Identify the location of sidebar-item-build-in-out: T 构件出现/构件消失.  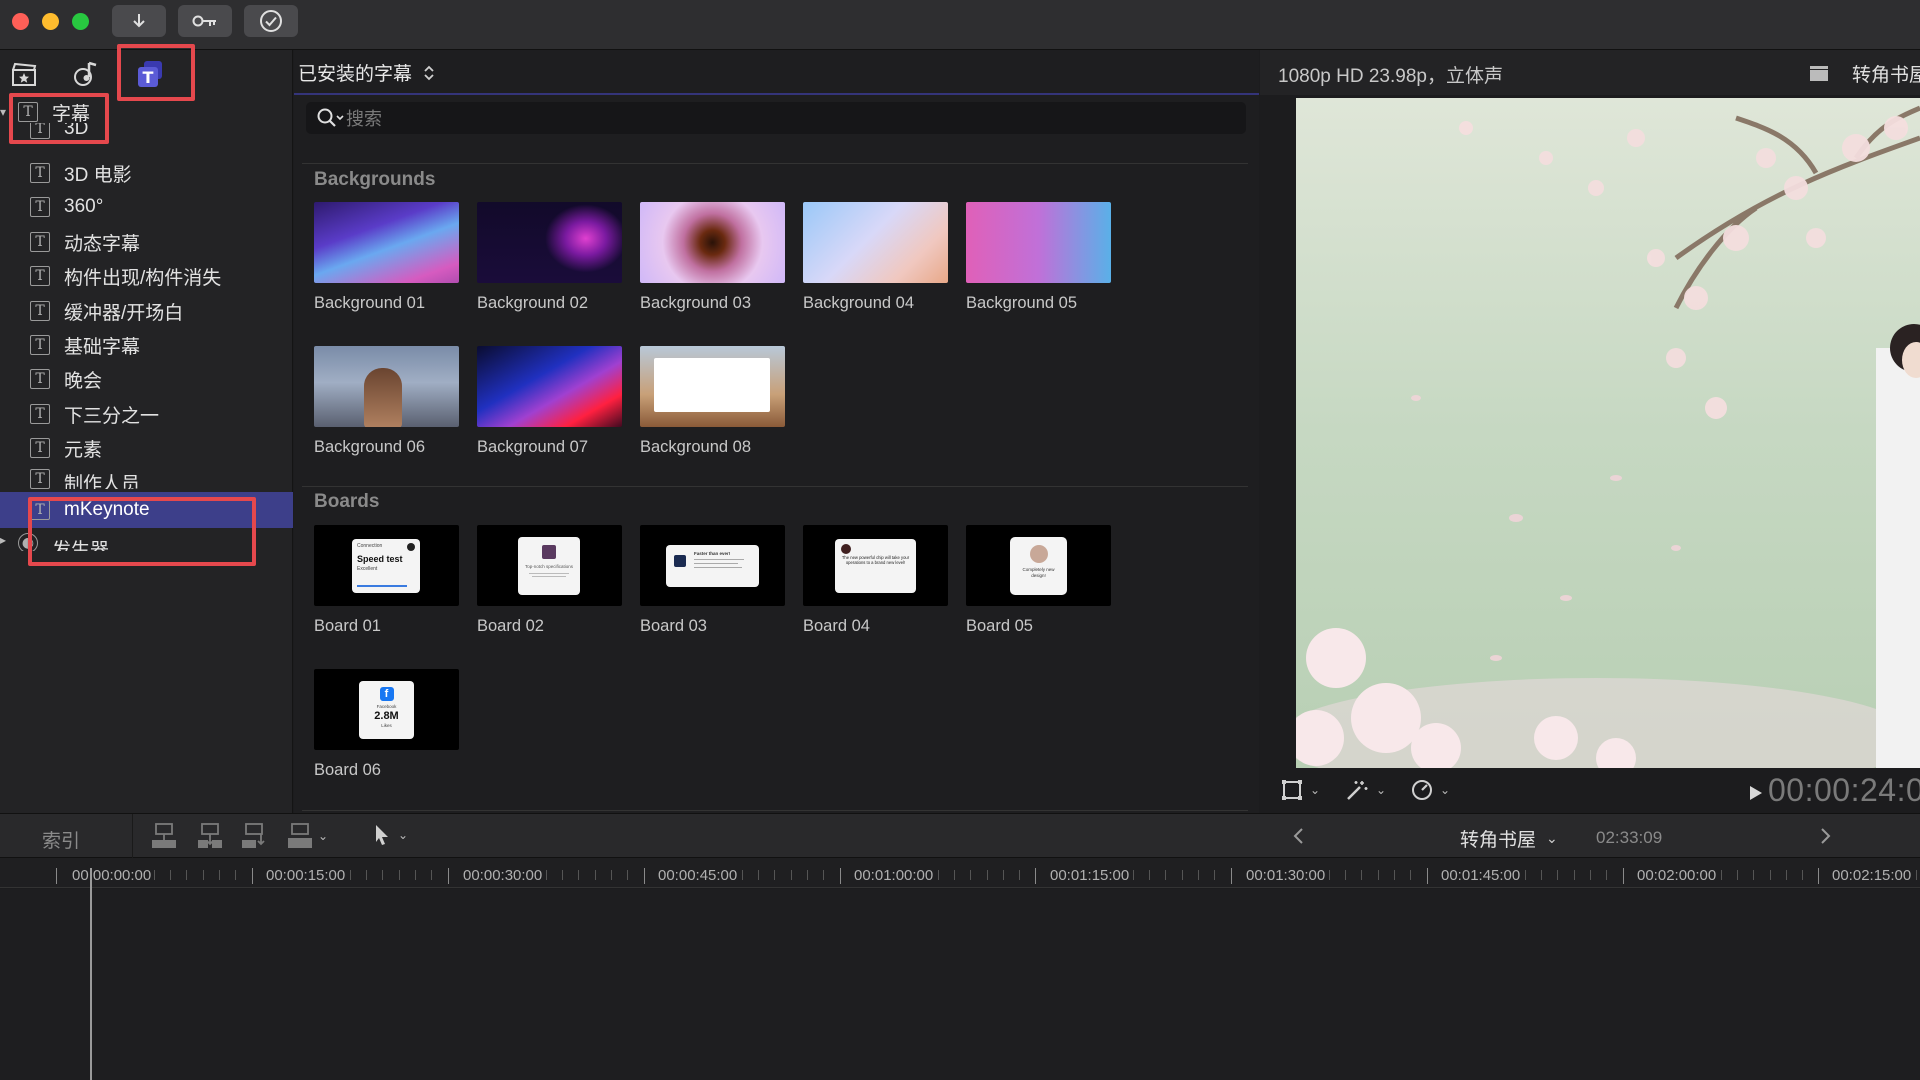
(146, 276).